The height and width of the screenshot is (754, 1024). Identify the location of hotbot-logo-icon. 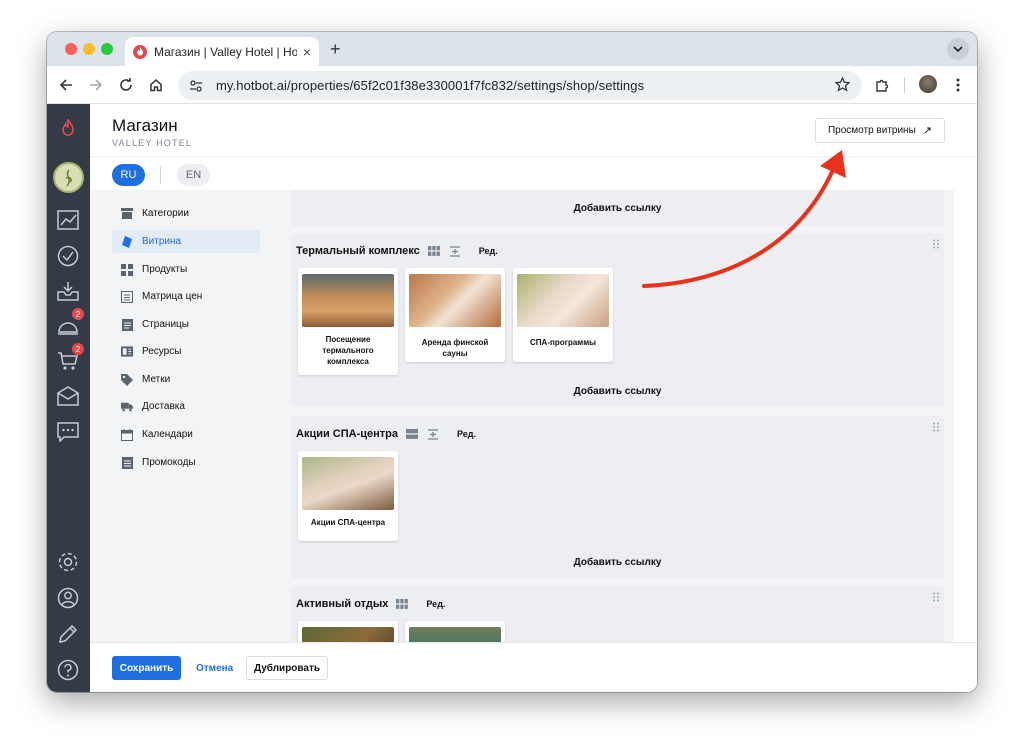
(68, 128).